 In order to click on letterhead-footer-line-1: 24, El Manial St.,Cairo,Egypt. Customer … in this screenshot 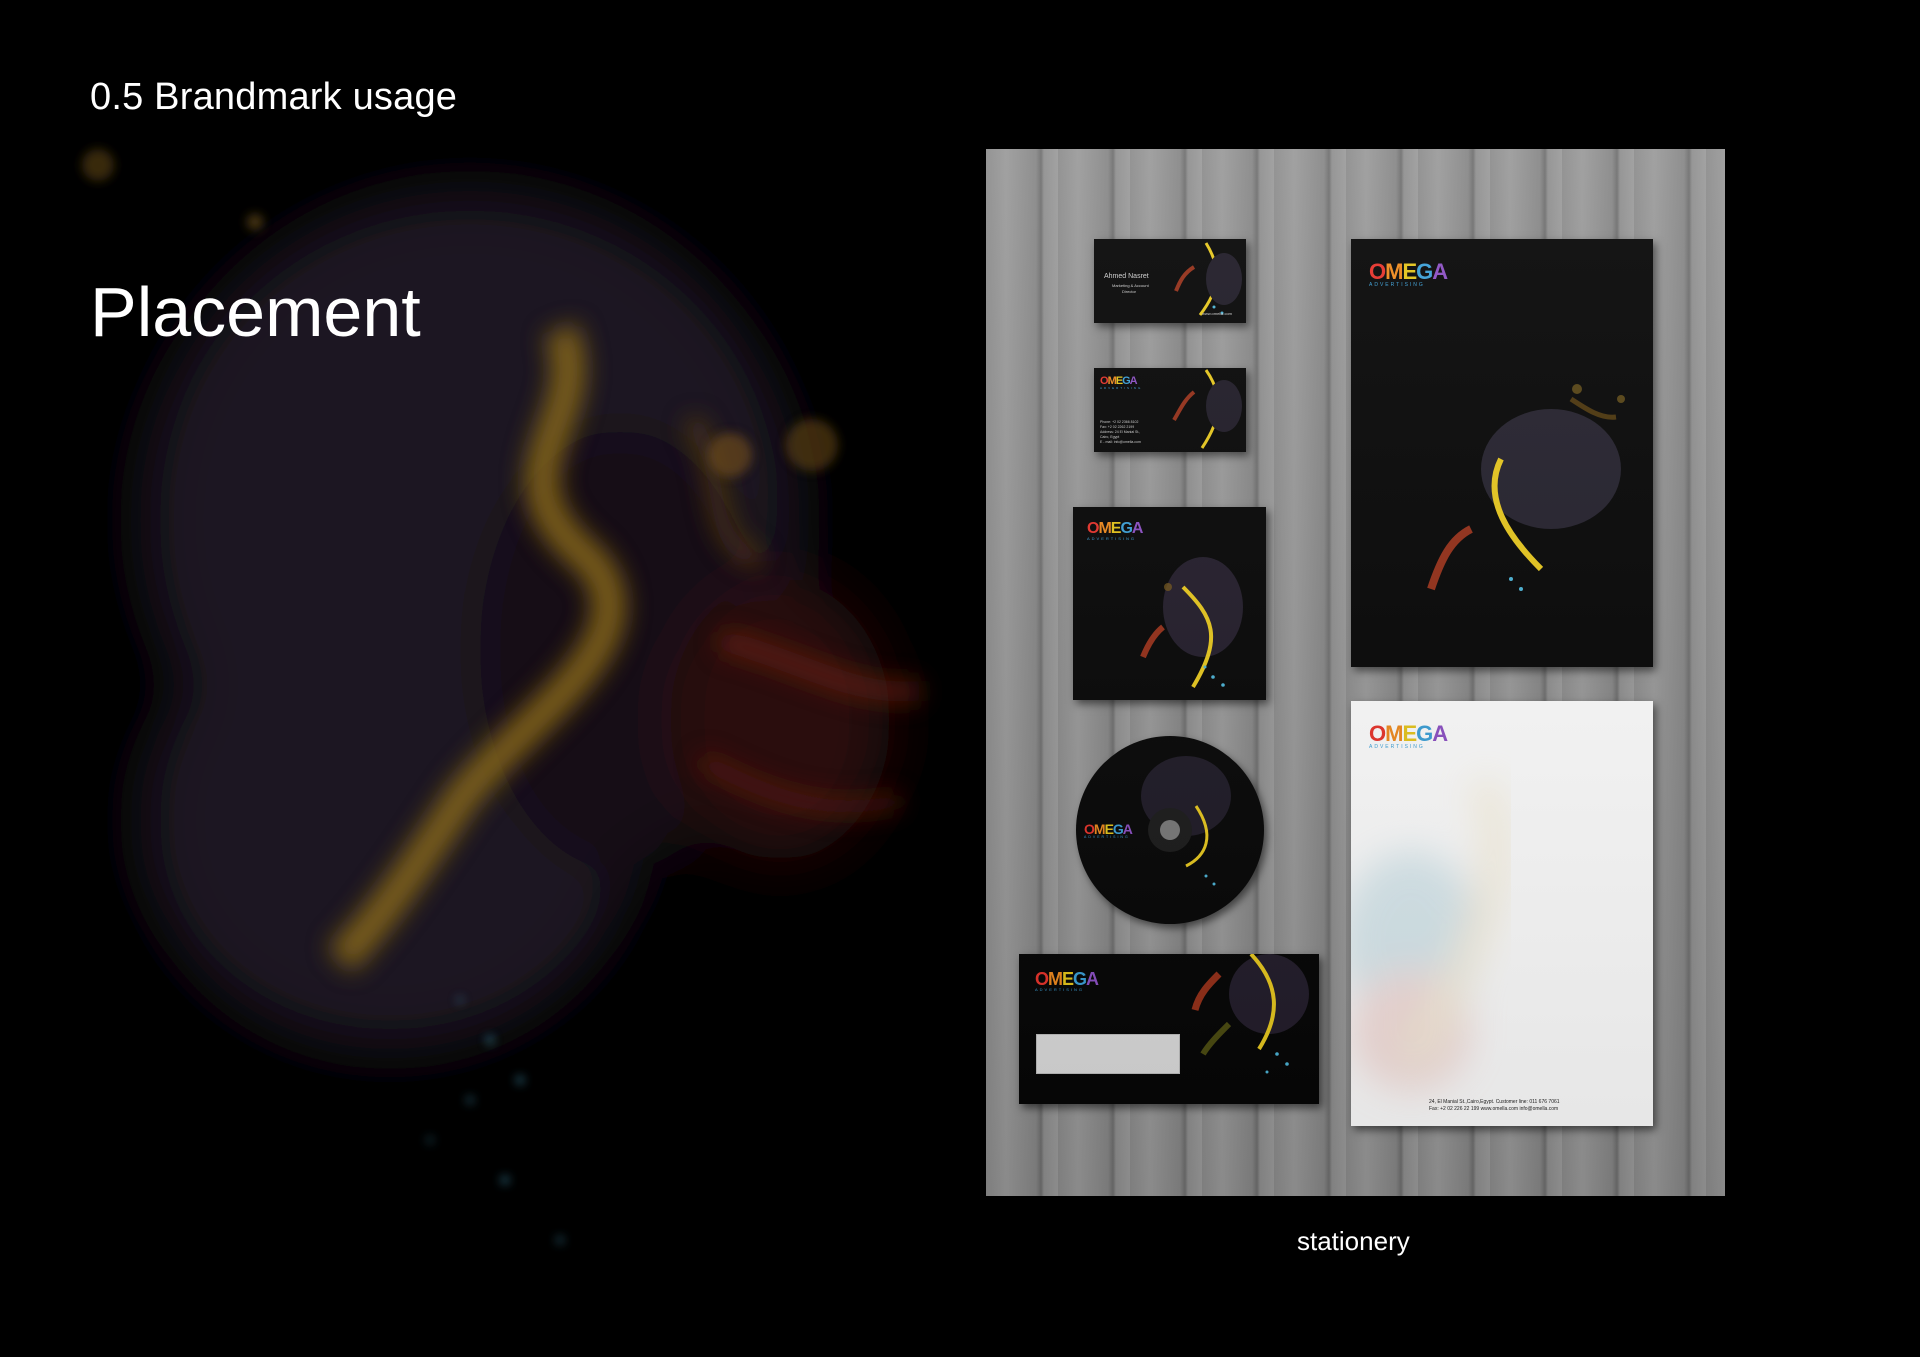, I will do `click(1494, 1102)`.